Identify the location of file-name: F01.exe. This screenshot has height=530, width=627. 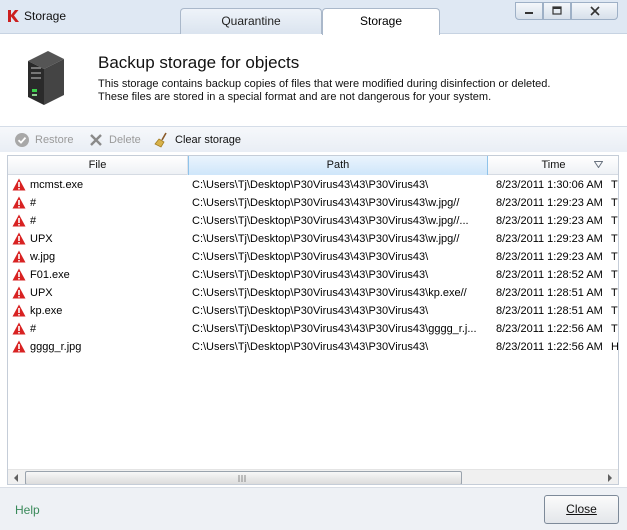
(50, 275).